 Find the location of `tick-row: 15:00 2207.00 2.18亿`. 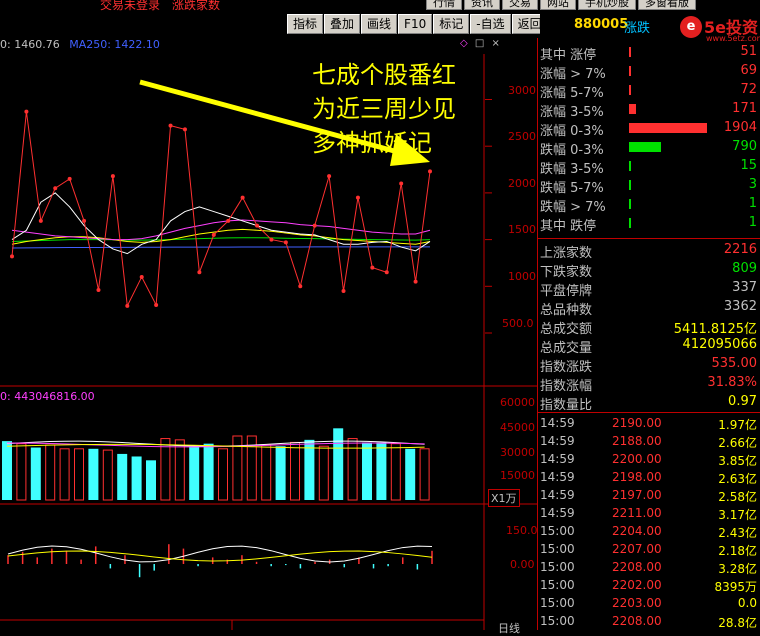

tick-row: 15:00 2207.00 2.18亿 is located at coordinates (648, 550).